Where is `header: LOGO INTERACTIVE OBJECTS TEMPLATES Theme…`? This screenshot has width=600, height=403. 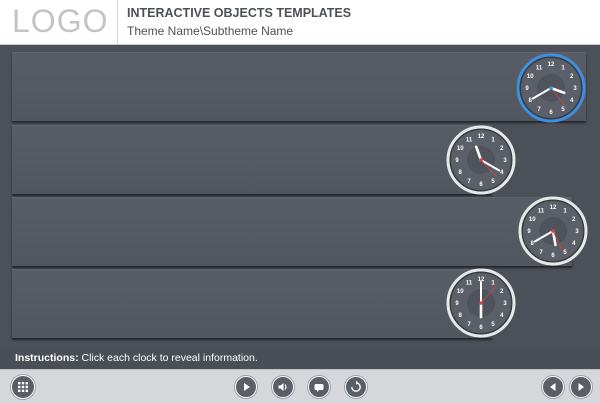
header: LOGO INTERACTIVE OBJECTS TEMPLATES Theme… is located at coordinates (300, 22).